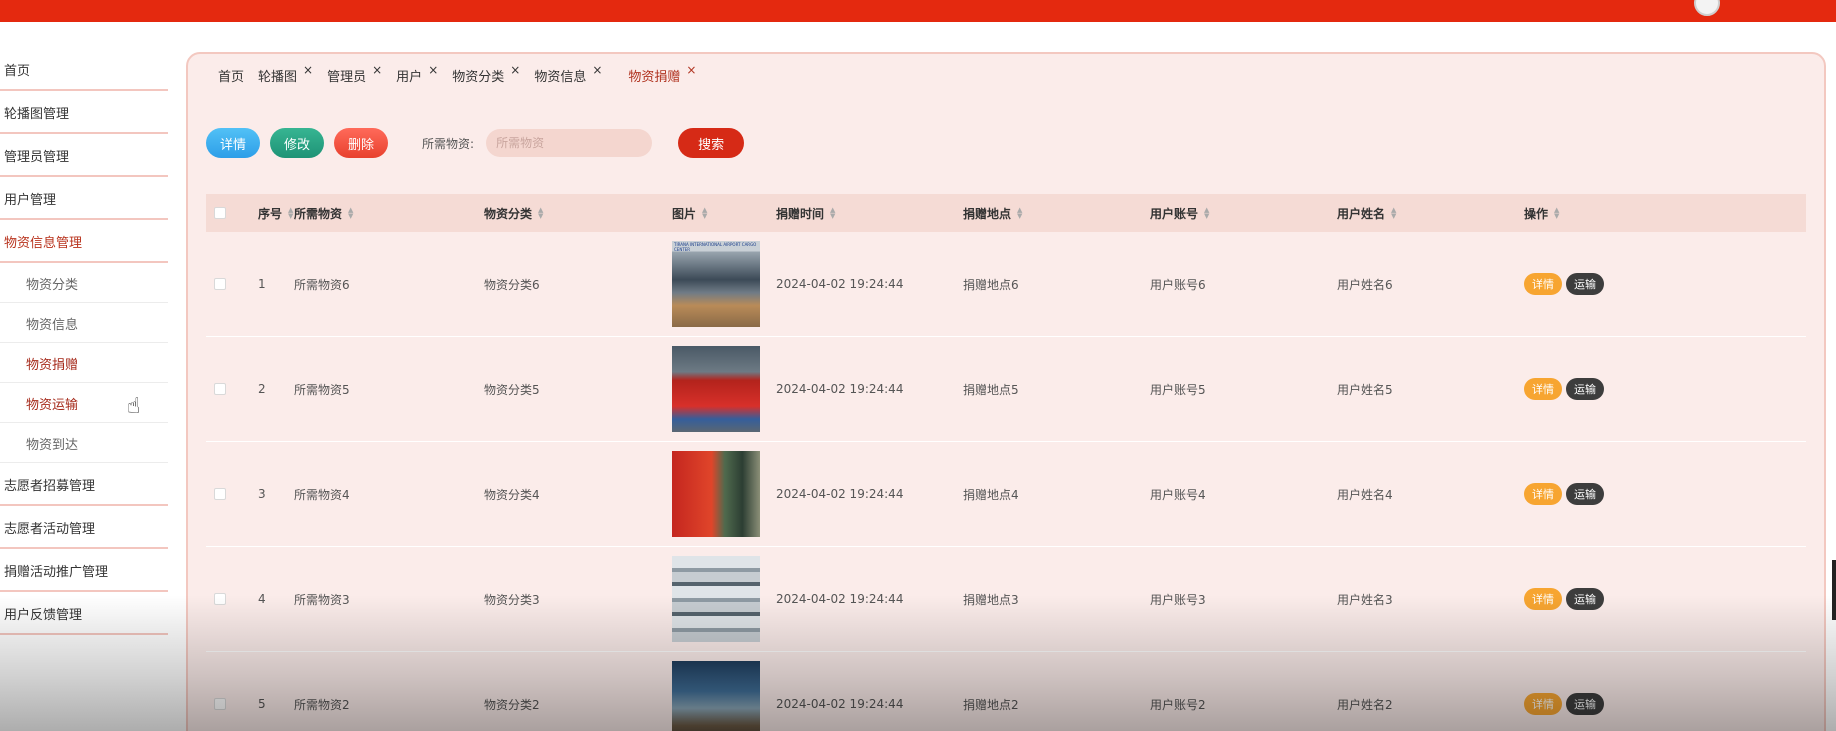 The height and width of the screenshot is (731, 1836). Describe the element at coordinates (991, 704) in the screenshot. I see `row-location: 捐赠地点2` at that location.